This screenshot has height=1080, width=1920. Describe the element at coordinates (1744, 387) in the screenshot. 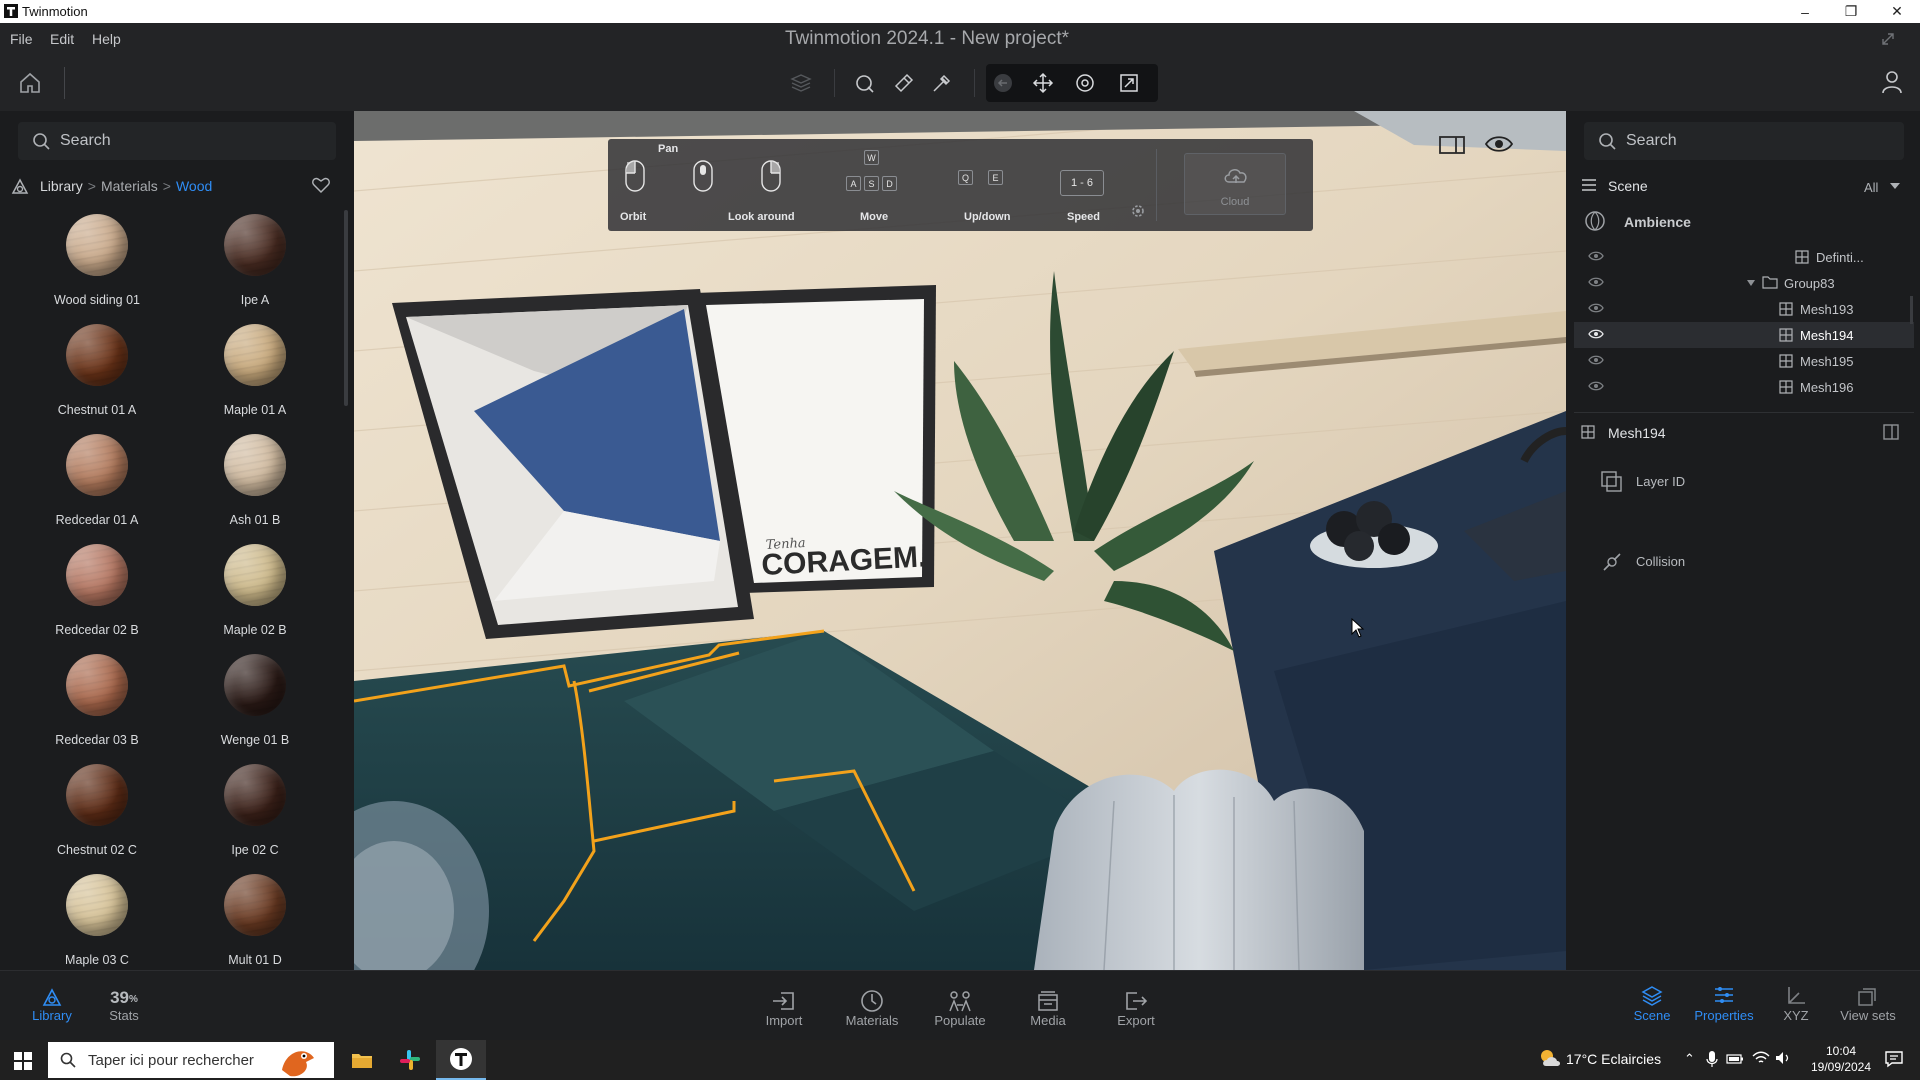

I see `scene-tree-row: Mesh196` at that location.